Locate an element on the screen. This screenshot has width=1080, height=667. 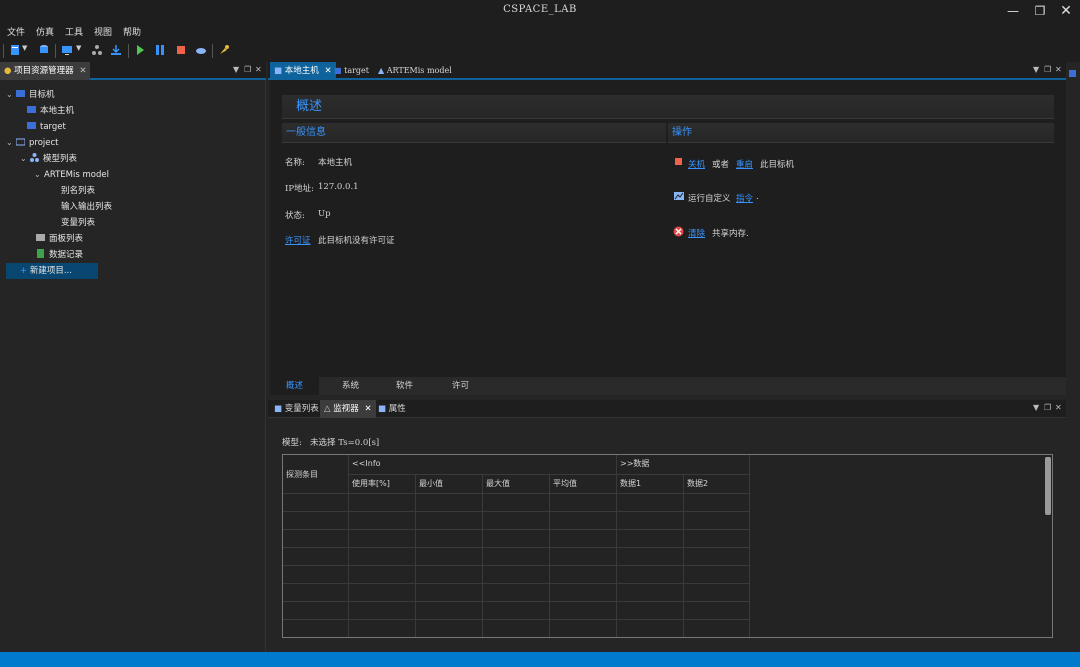
run-custom-text: 运行自定义 is located at coordinates (709, 199).